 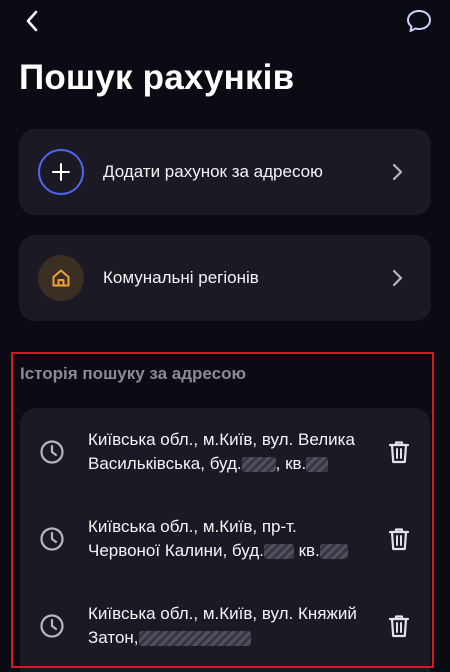 What do you see at coordinates (61, 278) in the screenshot?
I see `home-icon` at bounding box center [61, 278].